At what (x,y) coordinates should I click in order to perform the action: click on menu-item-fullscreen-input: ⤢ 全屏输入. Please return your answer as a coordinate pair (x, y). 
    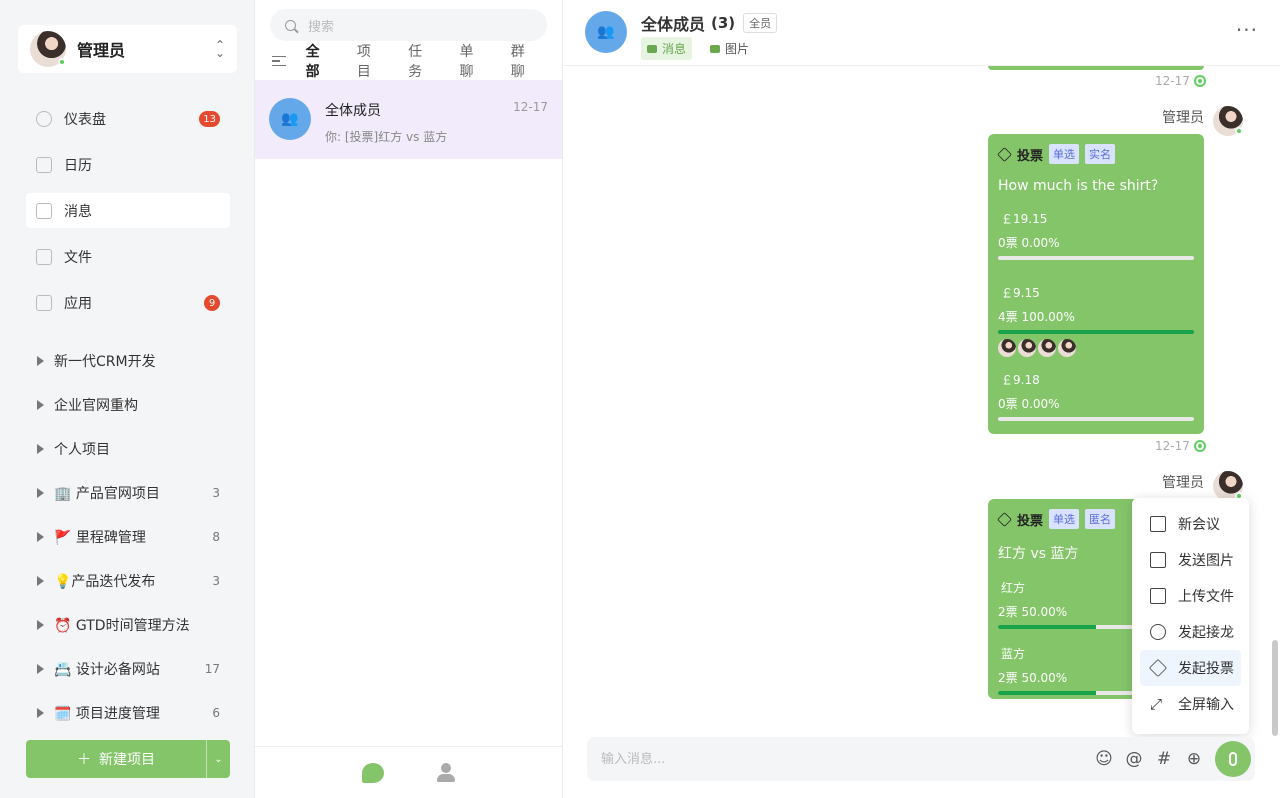
    Looking at the image, I should click on (1190, 704).